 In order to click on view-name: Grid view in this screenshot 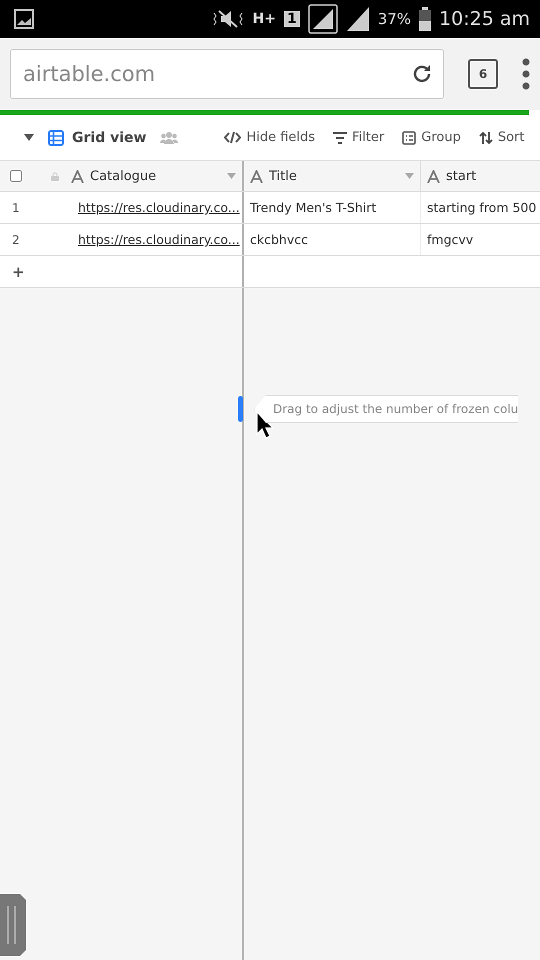, I will do `click(109, 138)`.